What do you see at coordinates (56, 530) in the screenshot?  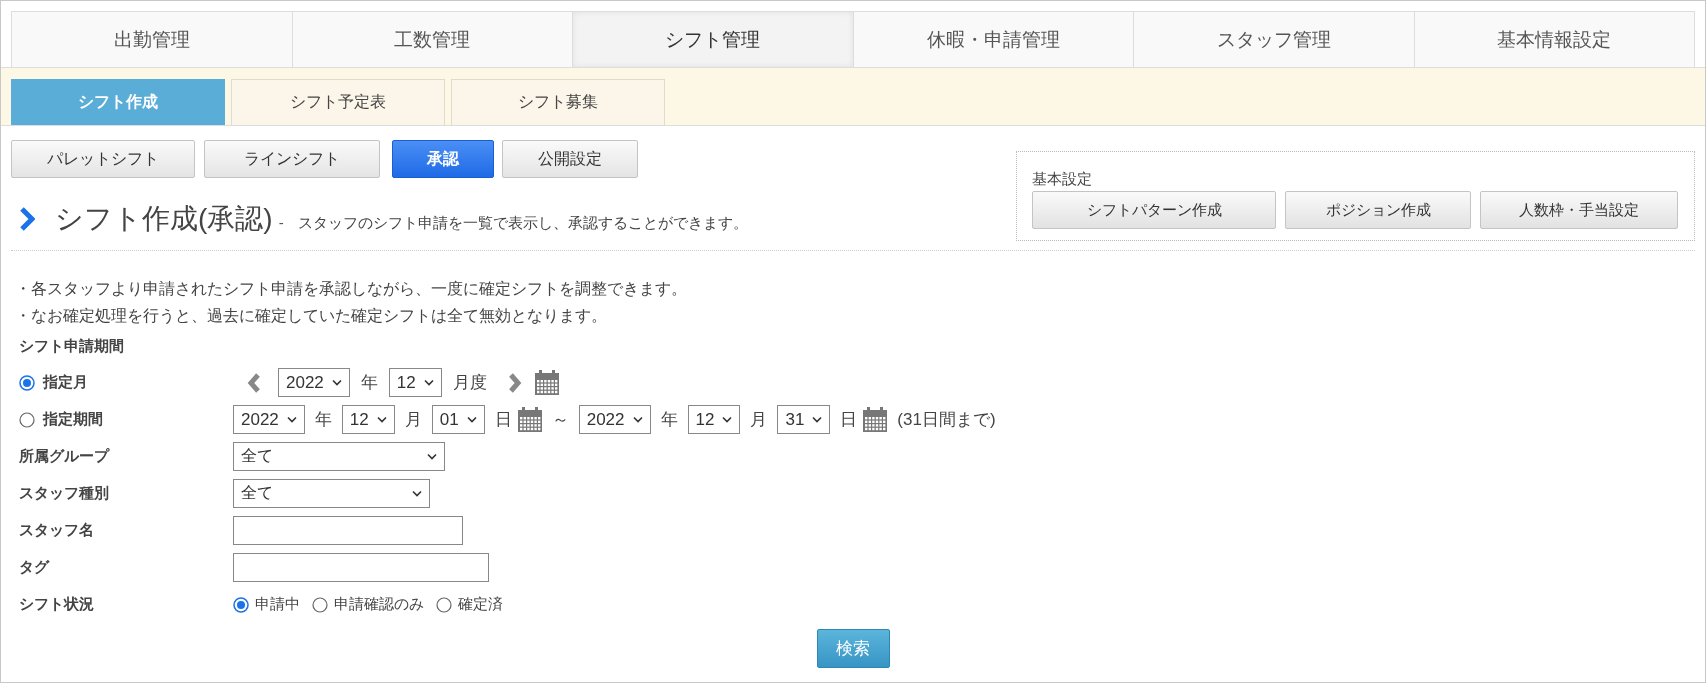 I see `field-label: スタッフ名` at bounding box center [56, 530].